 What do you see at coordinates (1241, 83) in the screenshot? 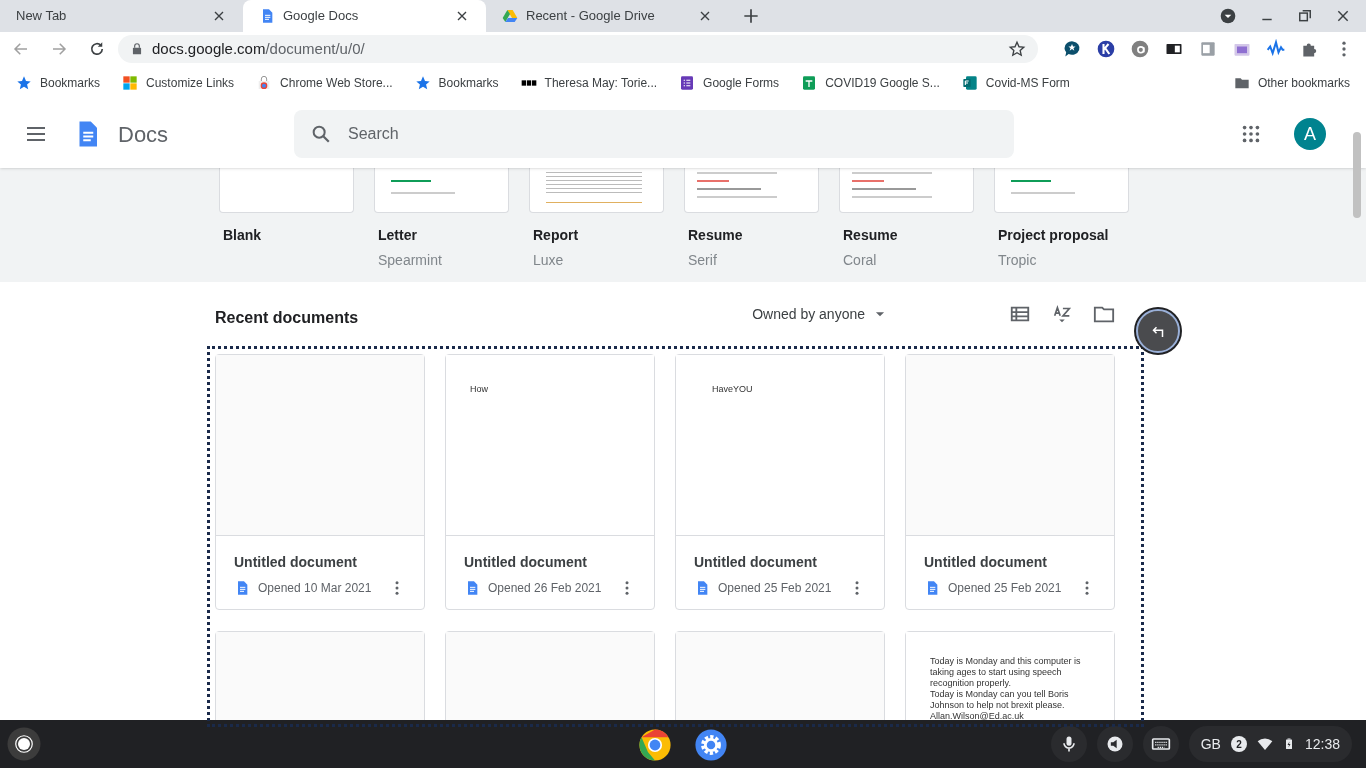
I see `folder-icon` at bounding box center [1241, 83].